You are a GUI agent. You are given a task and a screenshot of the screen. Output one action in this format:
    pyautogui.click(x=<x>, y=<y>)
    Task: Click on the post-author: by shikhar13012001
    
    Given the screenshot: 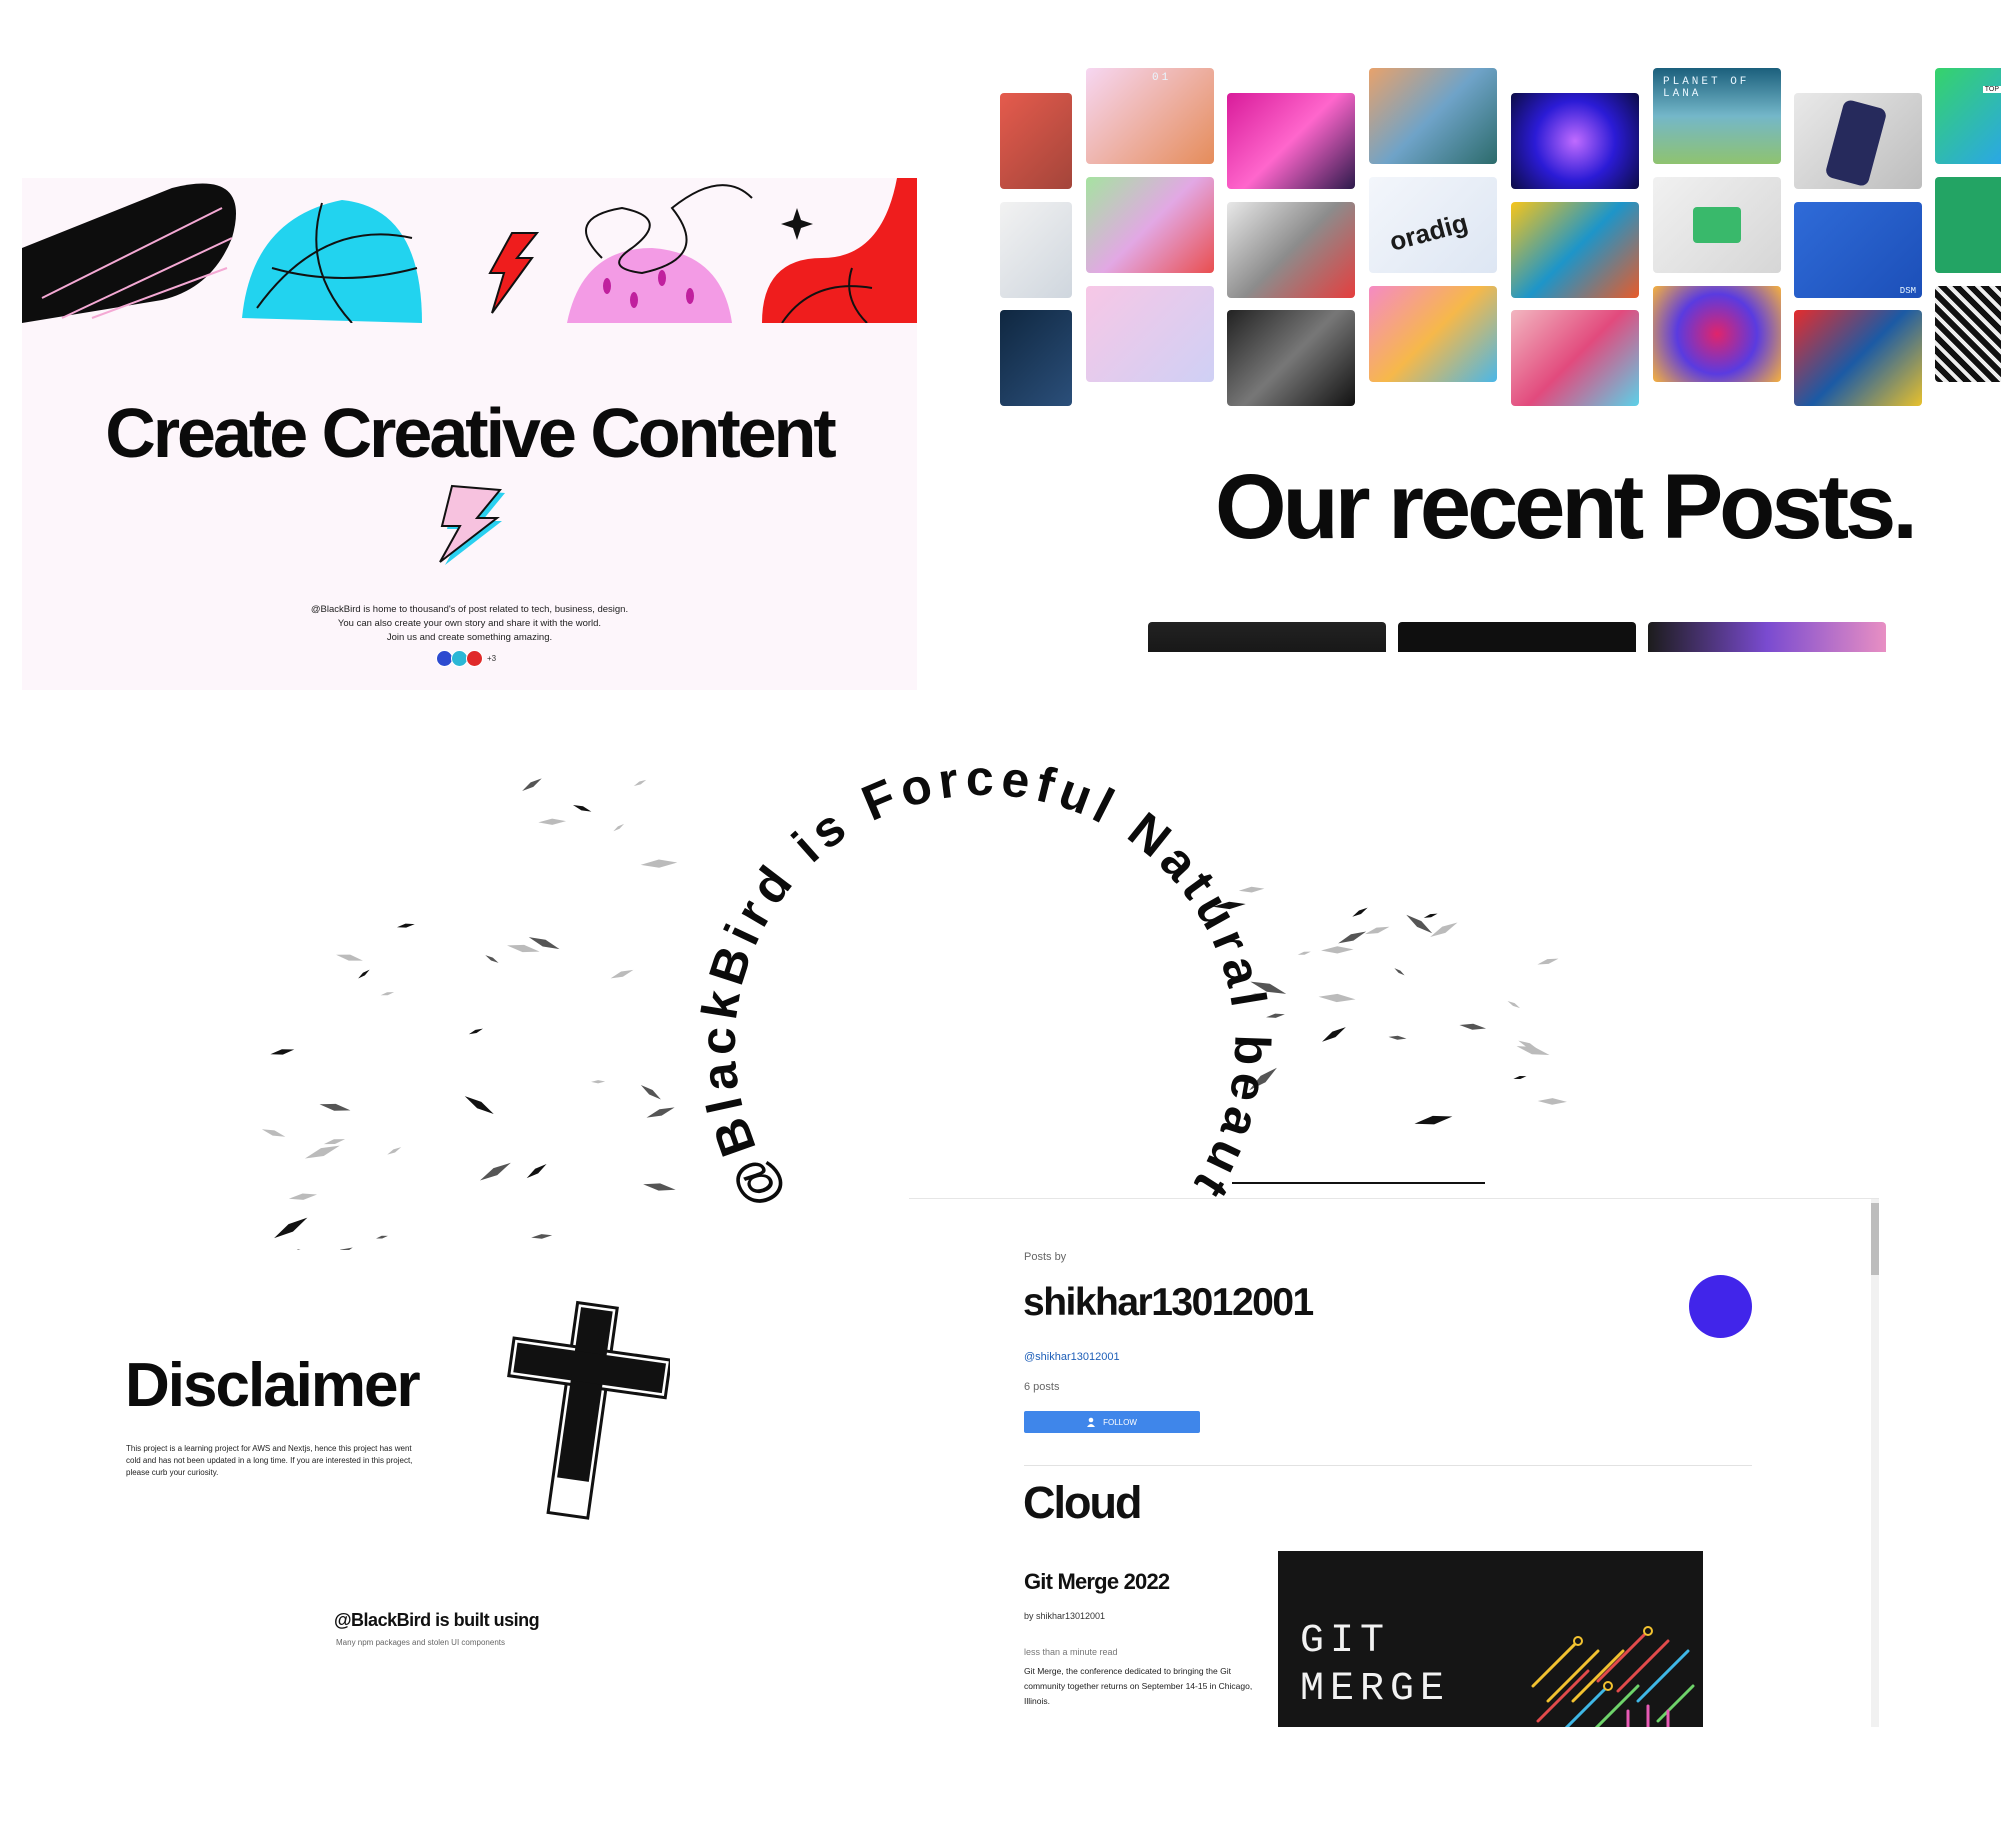 What is the action you would take?
    pyautogui.click(x=1065, y=1616)
    